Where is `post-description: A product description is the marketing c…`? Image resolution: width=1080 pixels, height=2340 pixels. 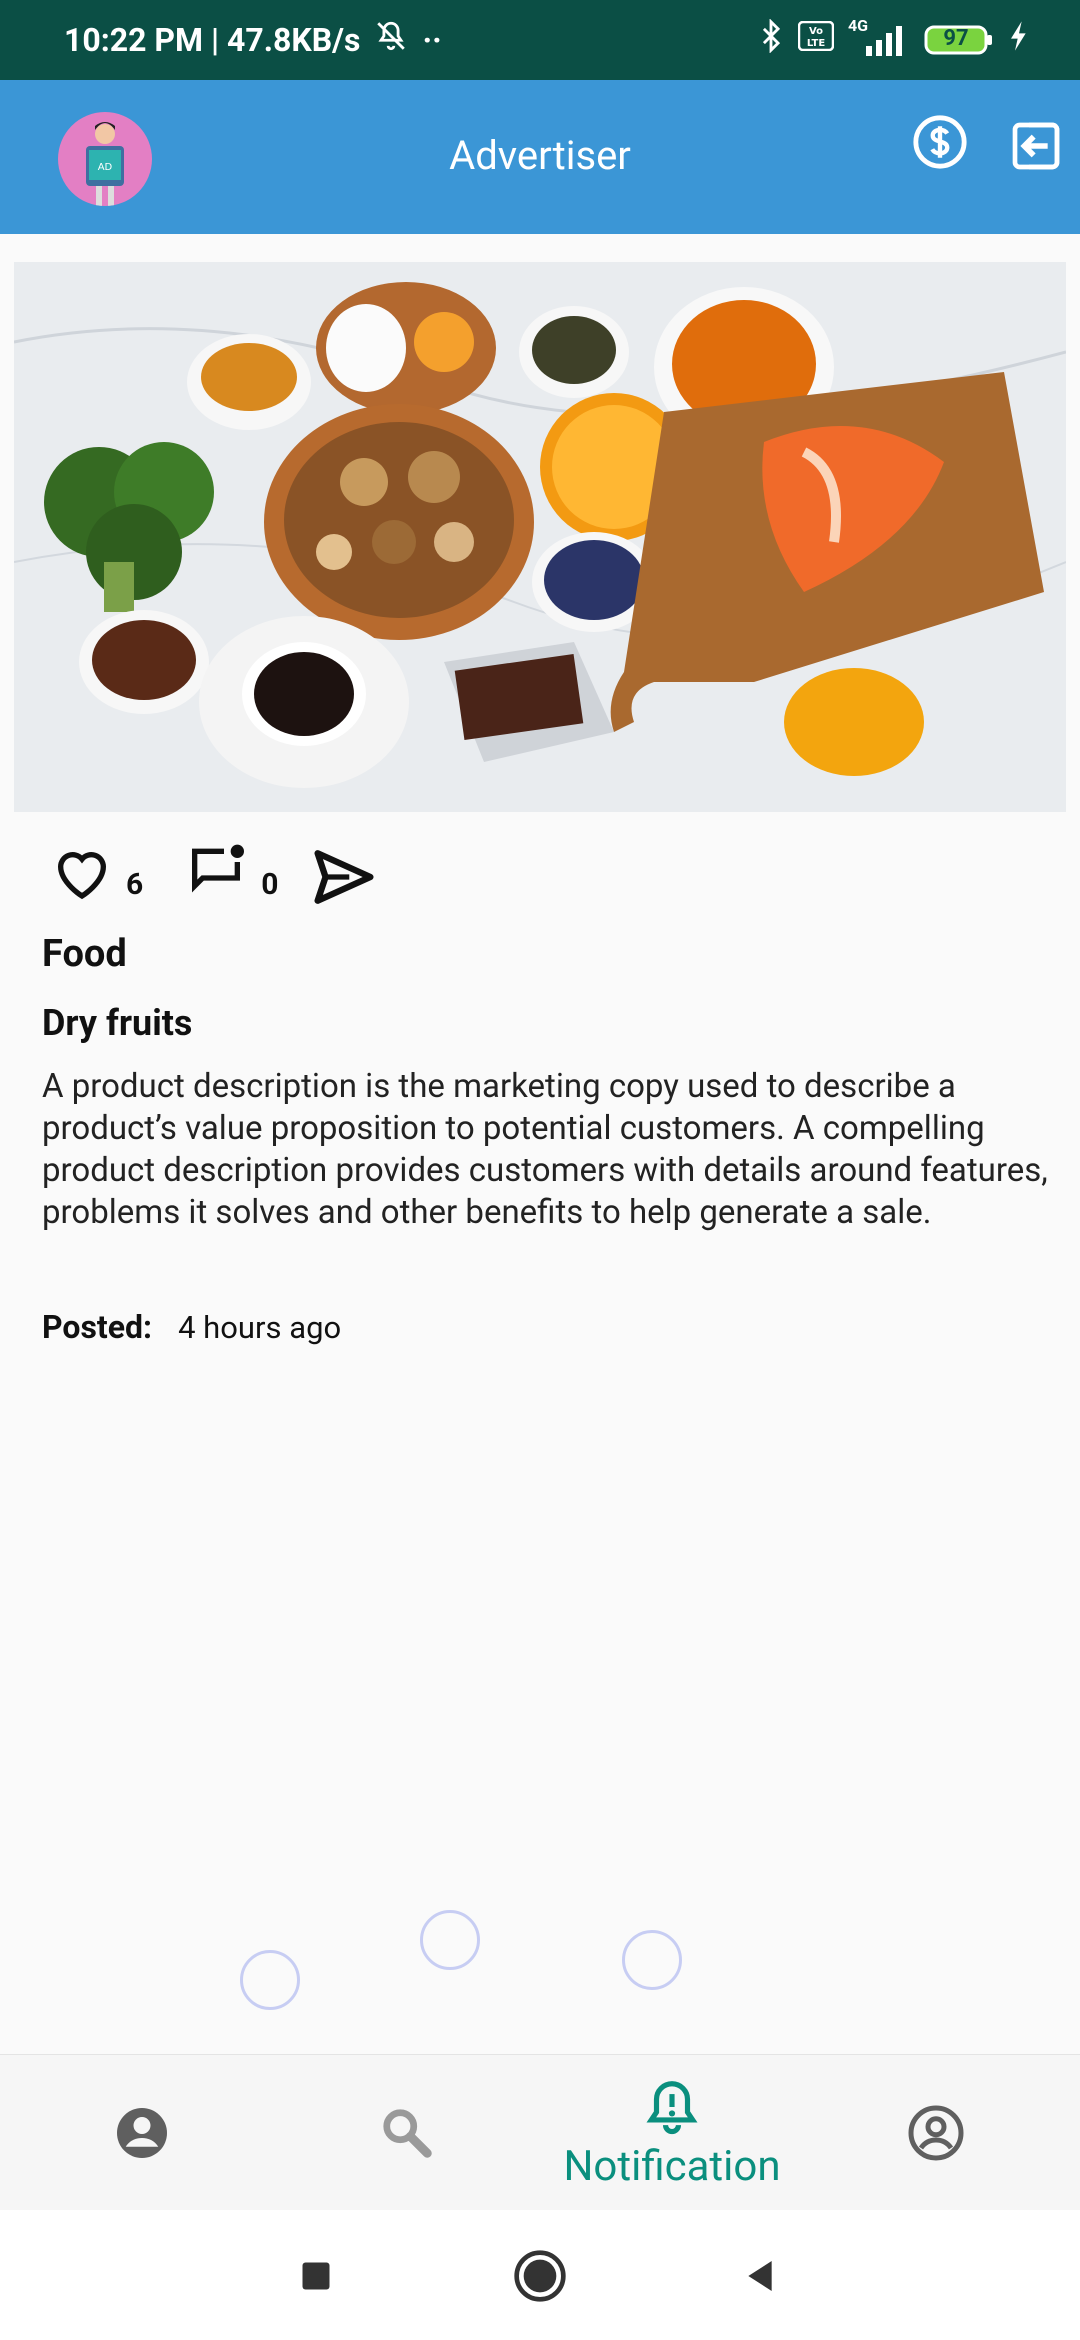 post-description: A product description is the marketing c… is located at coordinates (545, 1149).